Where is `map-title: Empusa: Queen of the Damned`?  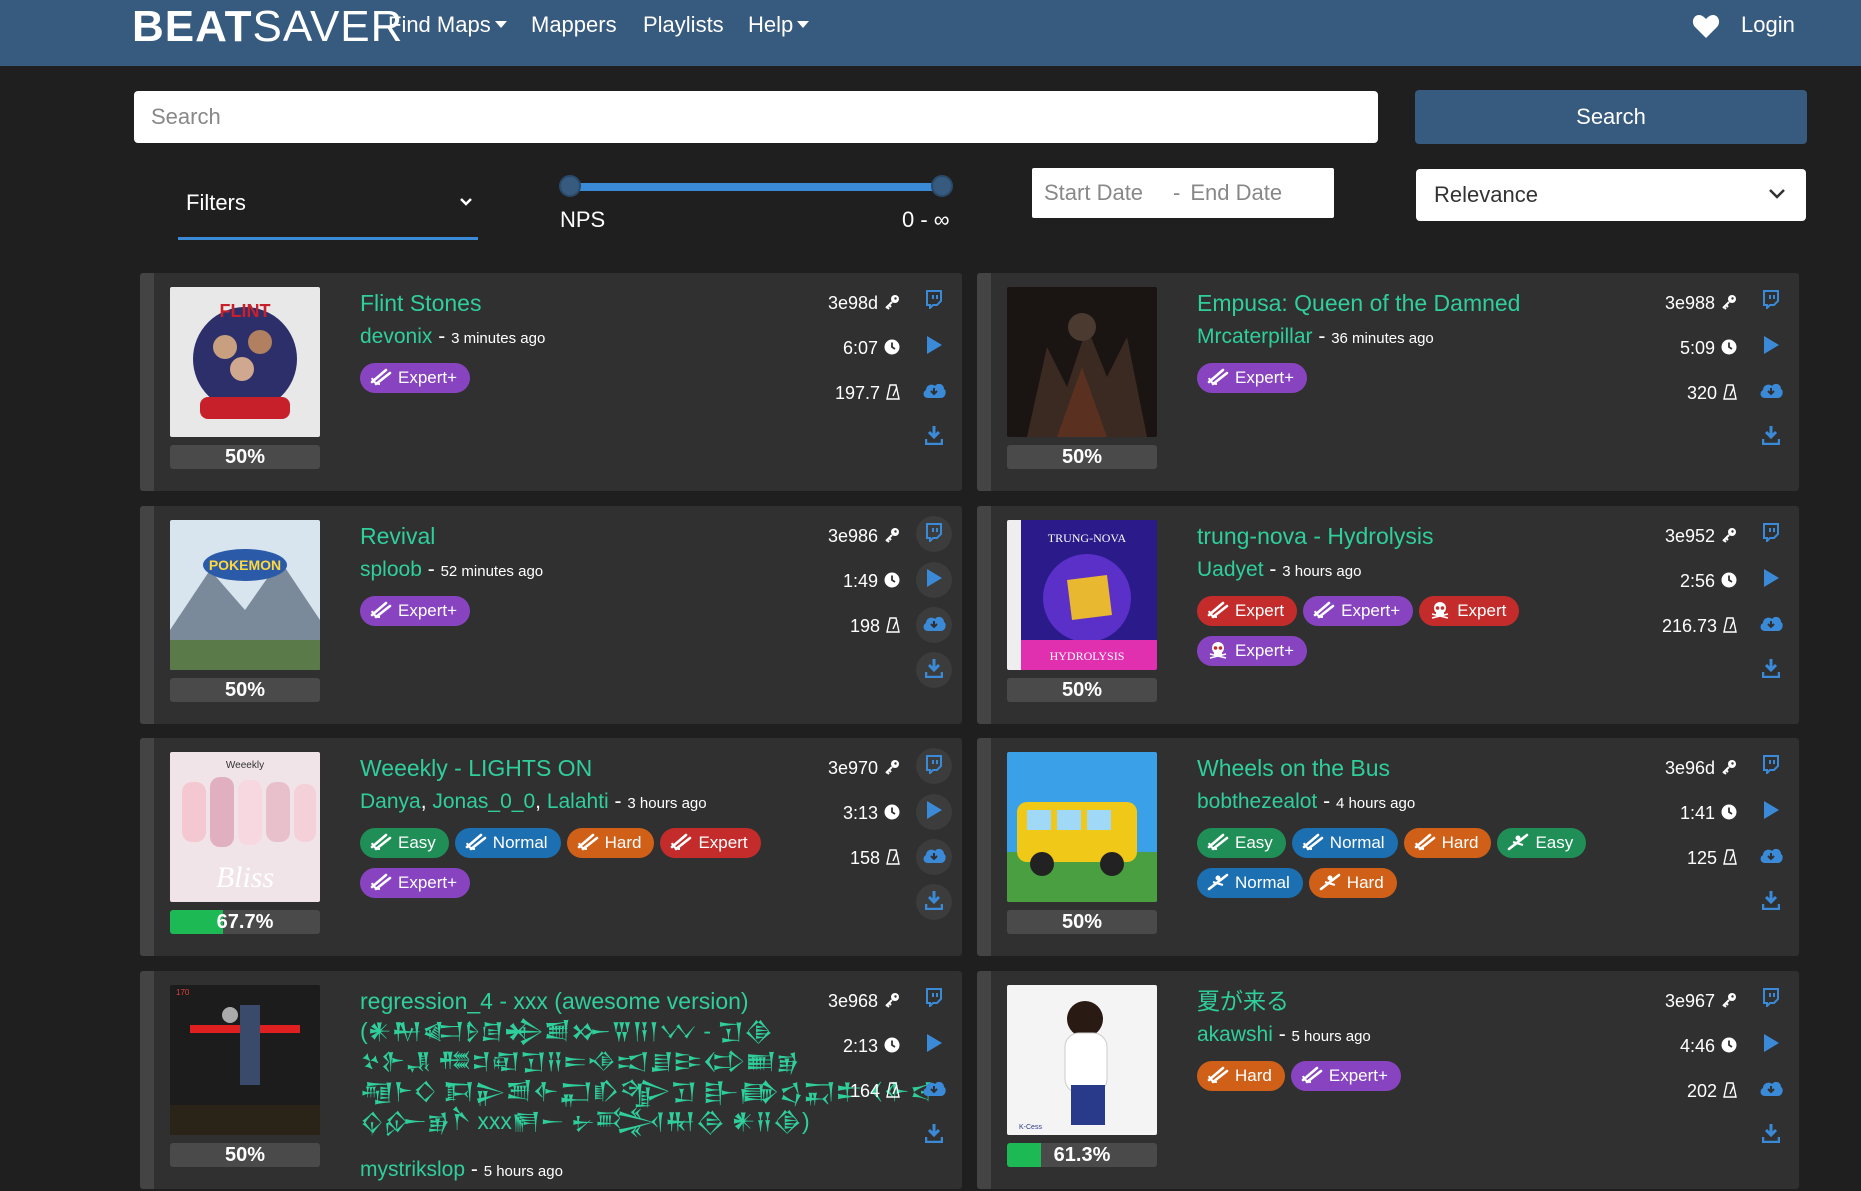 map-title: Empusa: Queen of the Damned is located at coordinates (1358, 303).